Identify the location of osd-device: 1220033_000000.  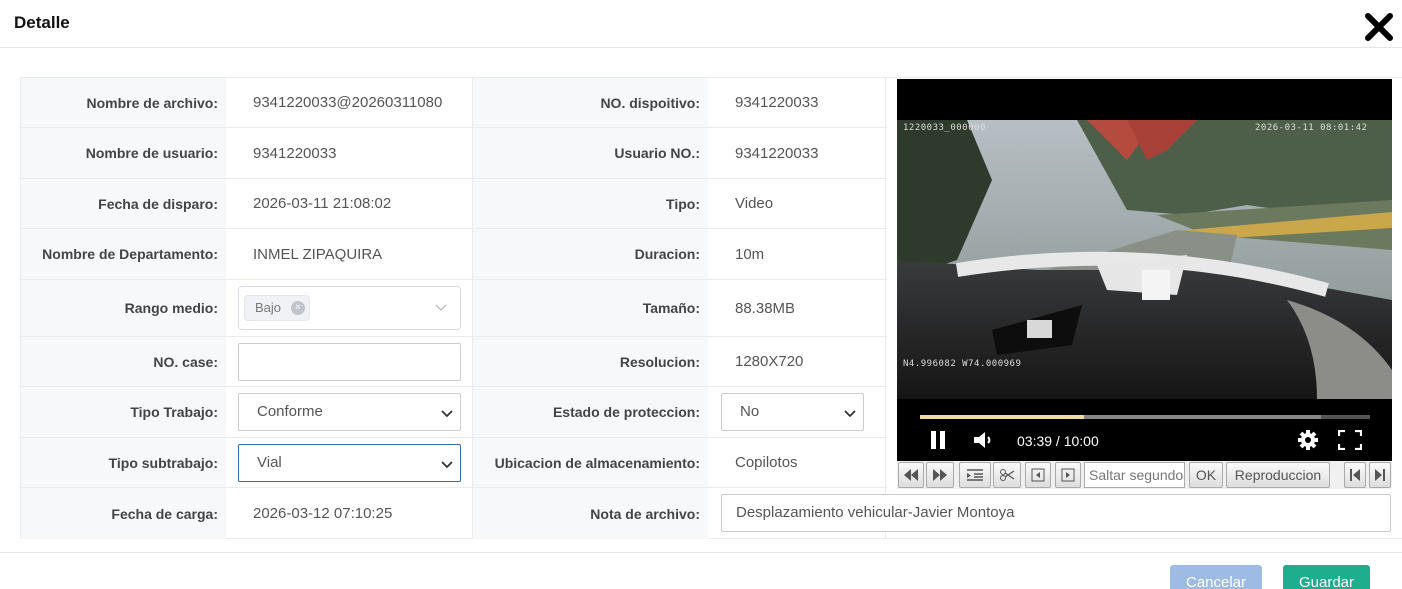
(944, 128).